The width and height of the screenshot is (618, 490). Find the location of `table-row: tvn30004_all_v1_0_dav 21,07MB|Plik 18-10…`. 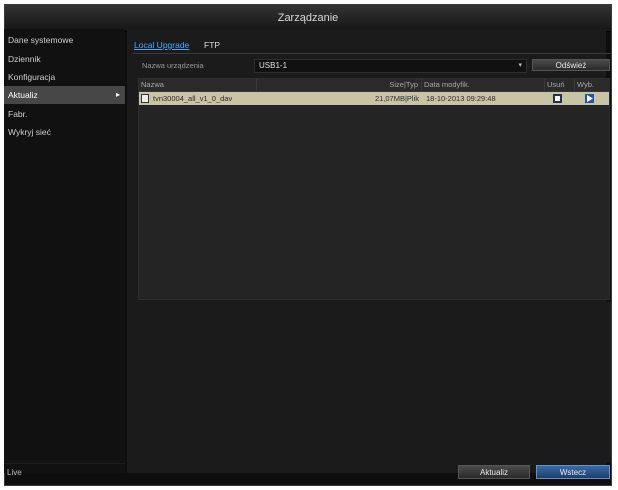

table-row: tvn30004_all_v1_0_dav 21,07MB|Plik 18-10… is located at coordinates (374, 98).